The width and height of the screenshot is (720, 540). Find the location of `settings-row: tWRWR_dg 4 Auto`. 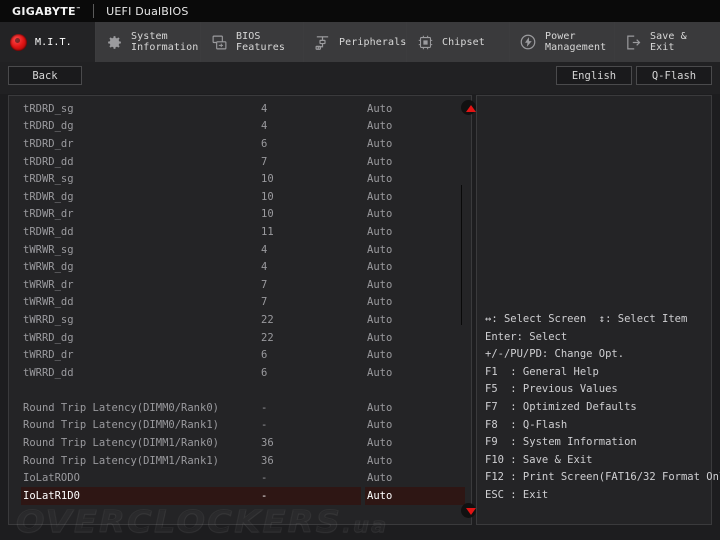

settings-row: tWRWR_dg 4 Auto is located at coordinates (240, 267).